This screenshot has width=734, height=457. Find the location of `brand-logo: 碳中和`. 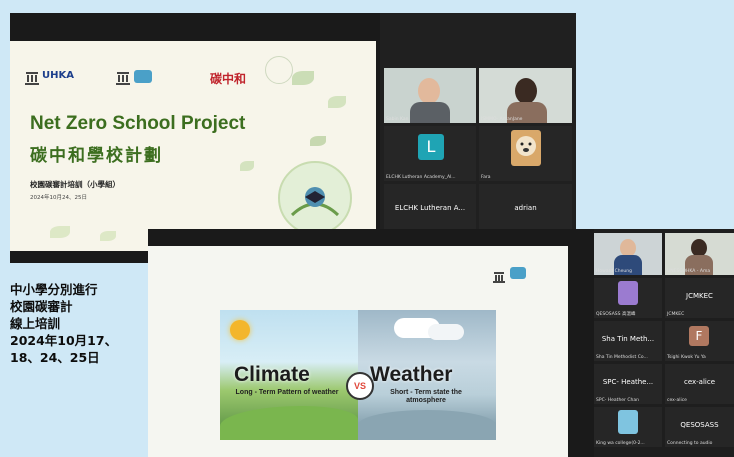

brand-logo: 碳中和 is located at coordinates (228, 79).